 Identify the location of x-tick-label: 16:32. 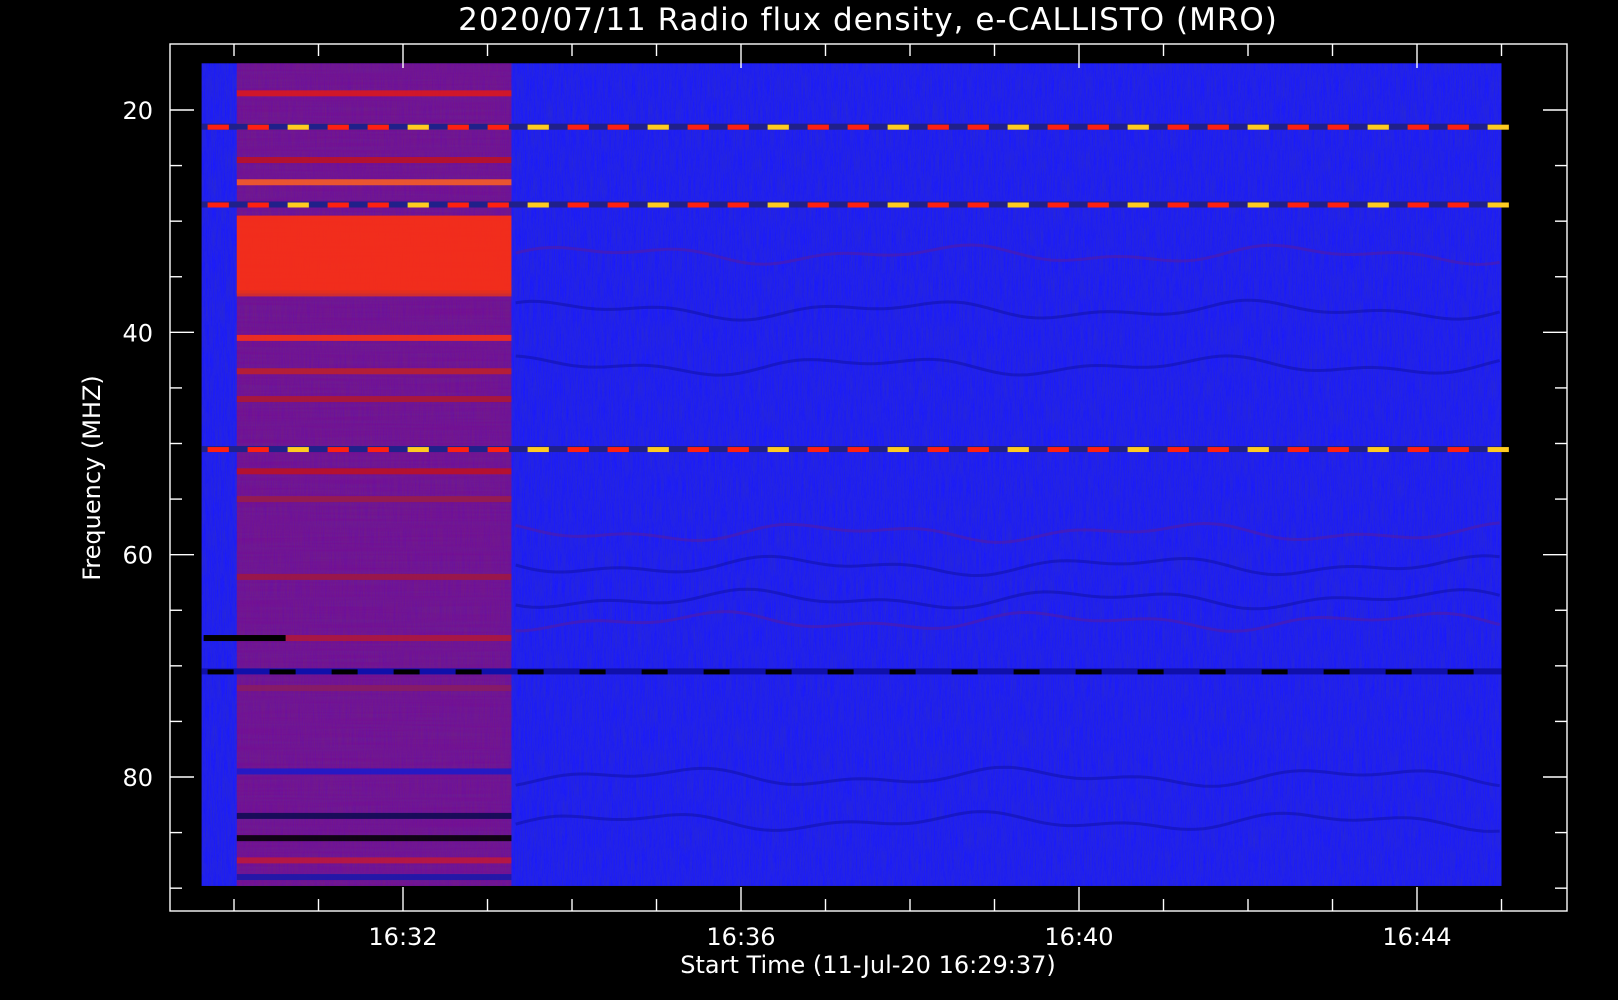
(402, 937).